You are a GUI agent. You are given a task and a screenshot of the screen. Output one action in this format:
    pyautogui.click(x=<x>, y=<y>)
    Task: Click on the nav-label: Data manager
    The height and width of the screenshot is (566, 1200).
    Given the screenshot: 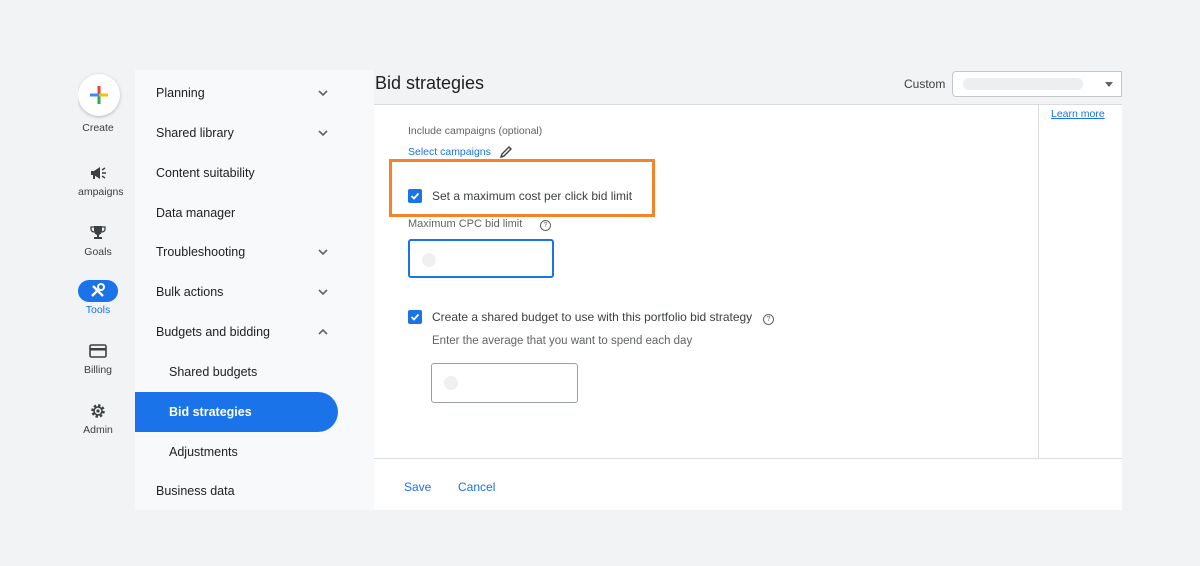 What is the action you would take?
    pyautogui.click(x=196, y=213)
    